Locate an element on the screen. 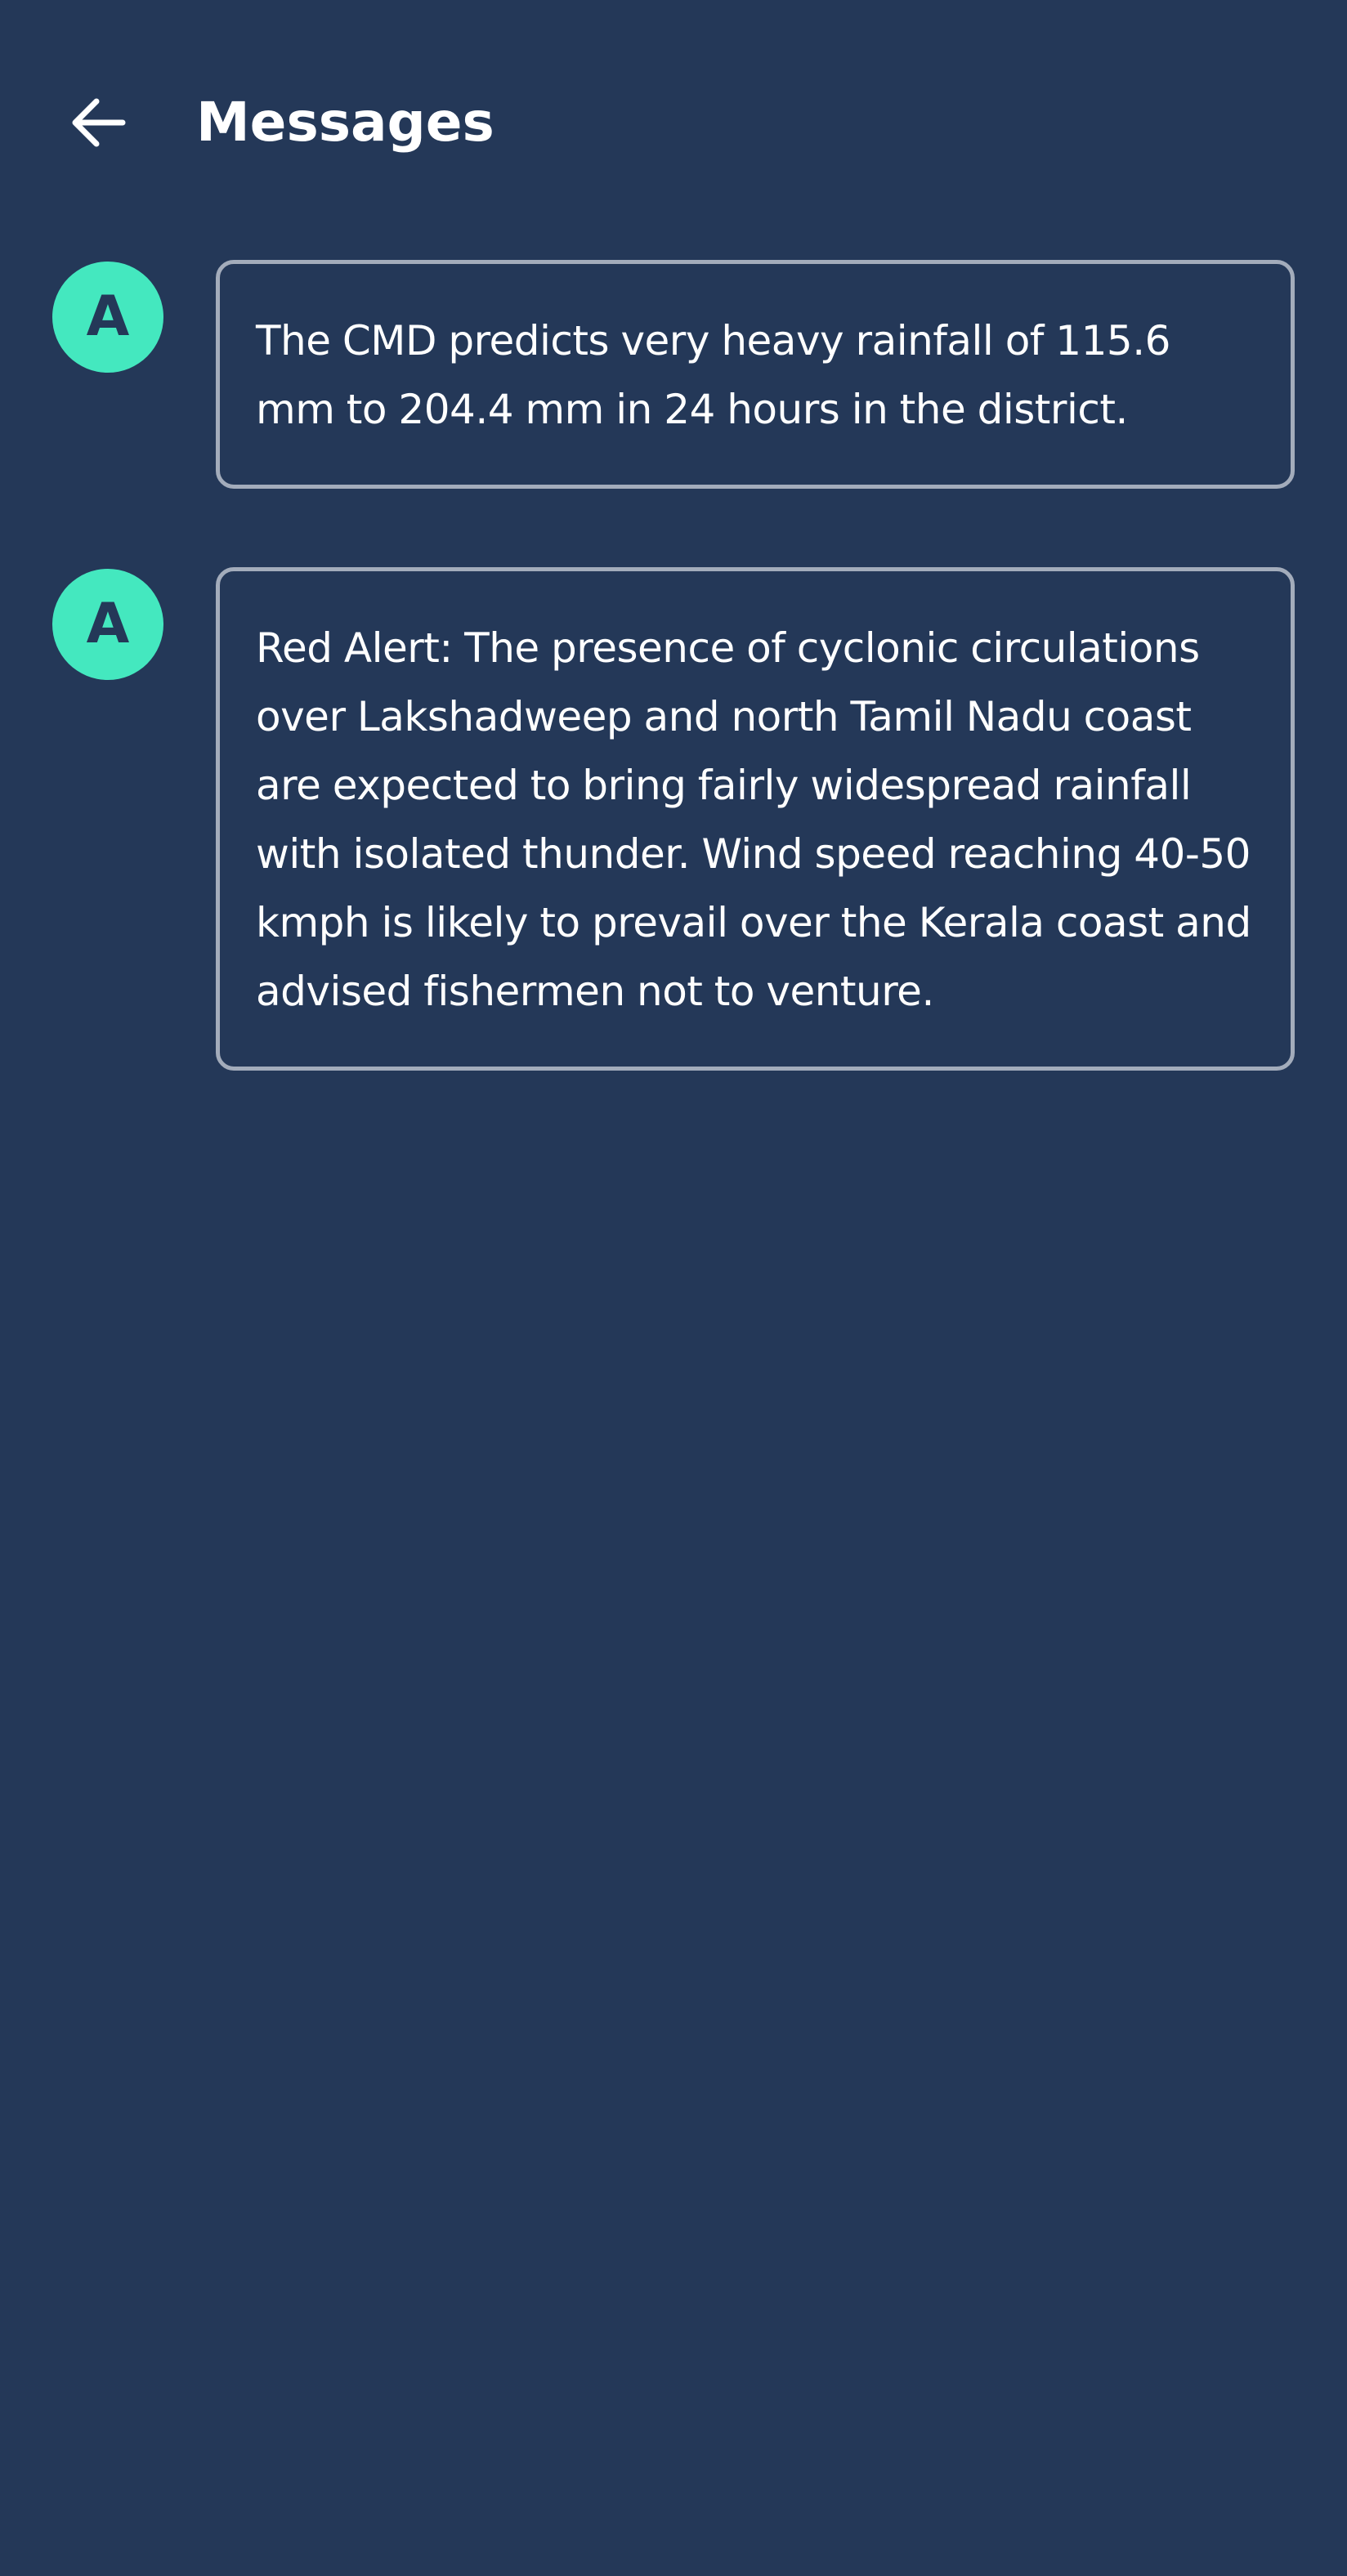  back-button is located at coordinates (98, 123).